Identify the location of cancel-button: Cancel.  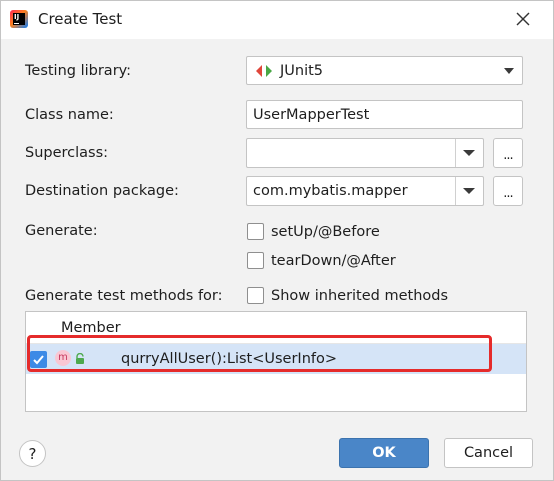
(488, 453).